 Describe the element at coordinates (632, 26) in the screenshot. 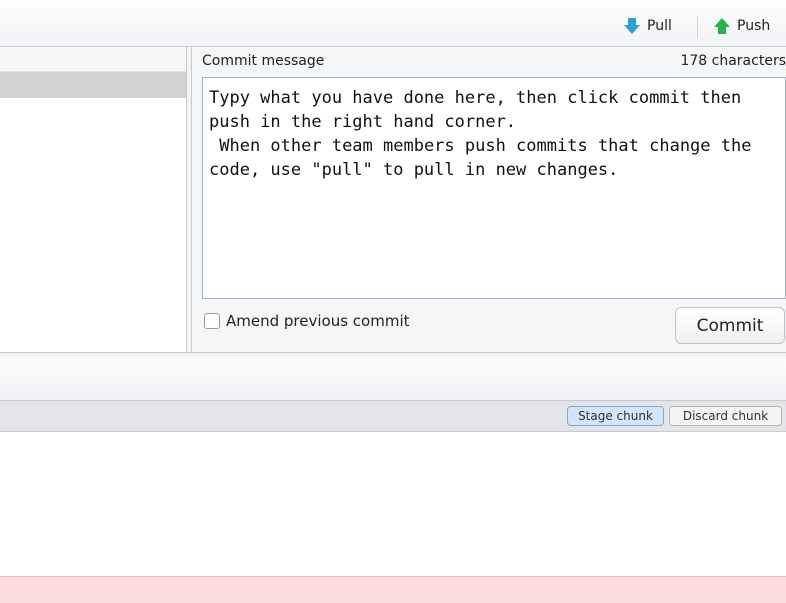

I see `pull-arrow-icon` at that location.